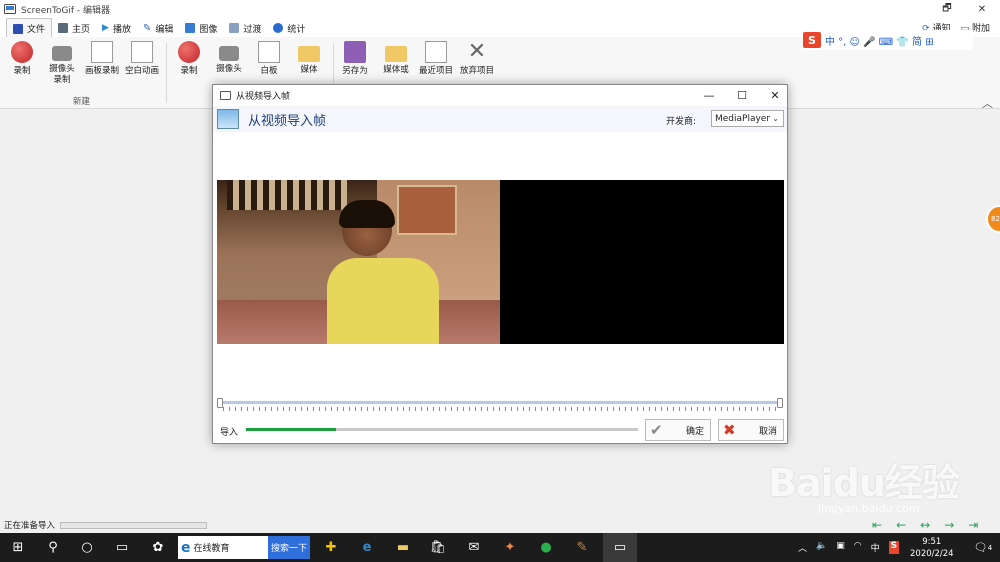  What do you see at coordinates (396, 58) in the screenshot?
I see `media-or-button: 媒体或` at bounding box center [396, 58].